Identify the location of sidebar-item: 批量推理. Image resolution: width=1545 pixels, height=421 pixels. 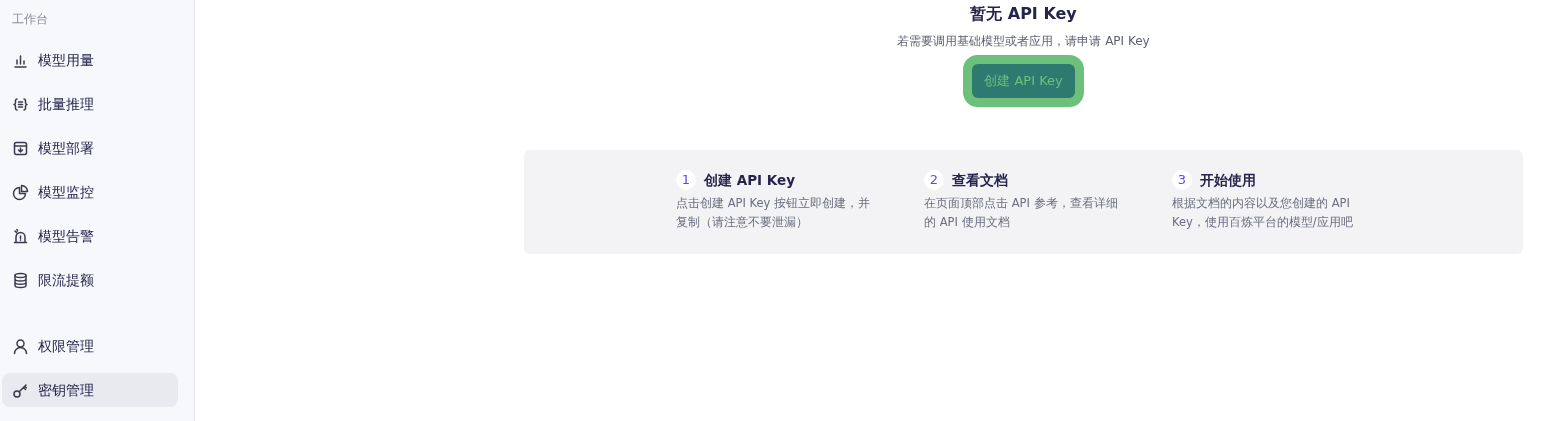
(90, 104).